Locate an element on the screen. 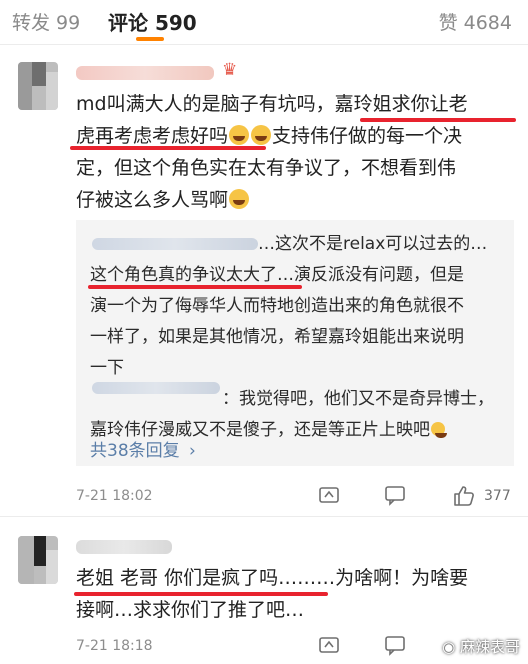  tab-active-indicator is located at coordinates (150, 39).